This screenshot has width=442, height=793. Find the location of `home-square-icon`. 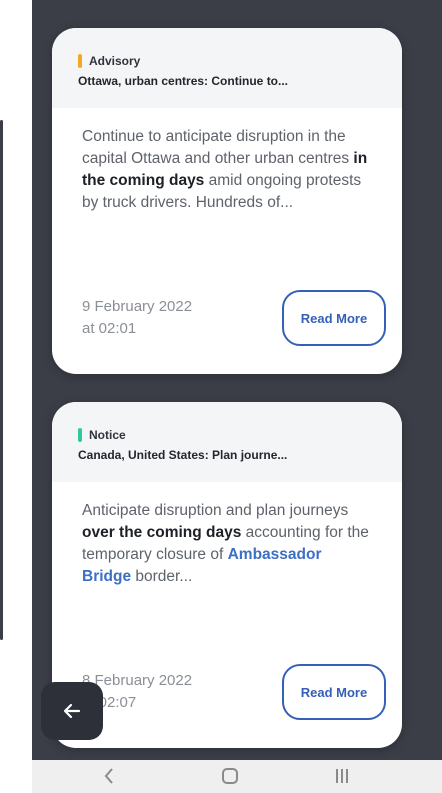

home-square-icon is located at coordinates (230, 776).